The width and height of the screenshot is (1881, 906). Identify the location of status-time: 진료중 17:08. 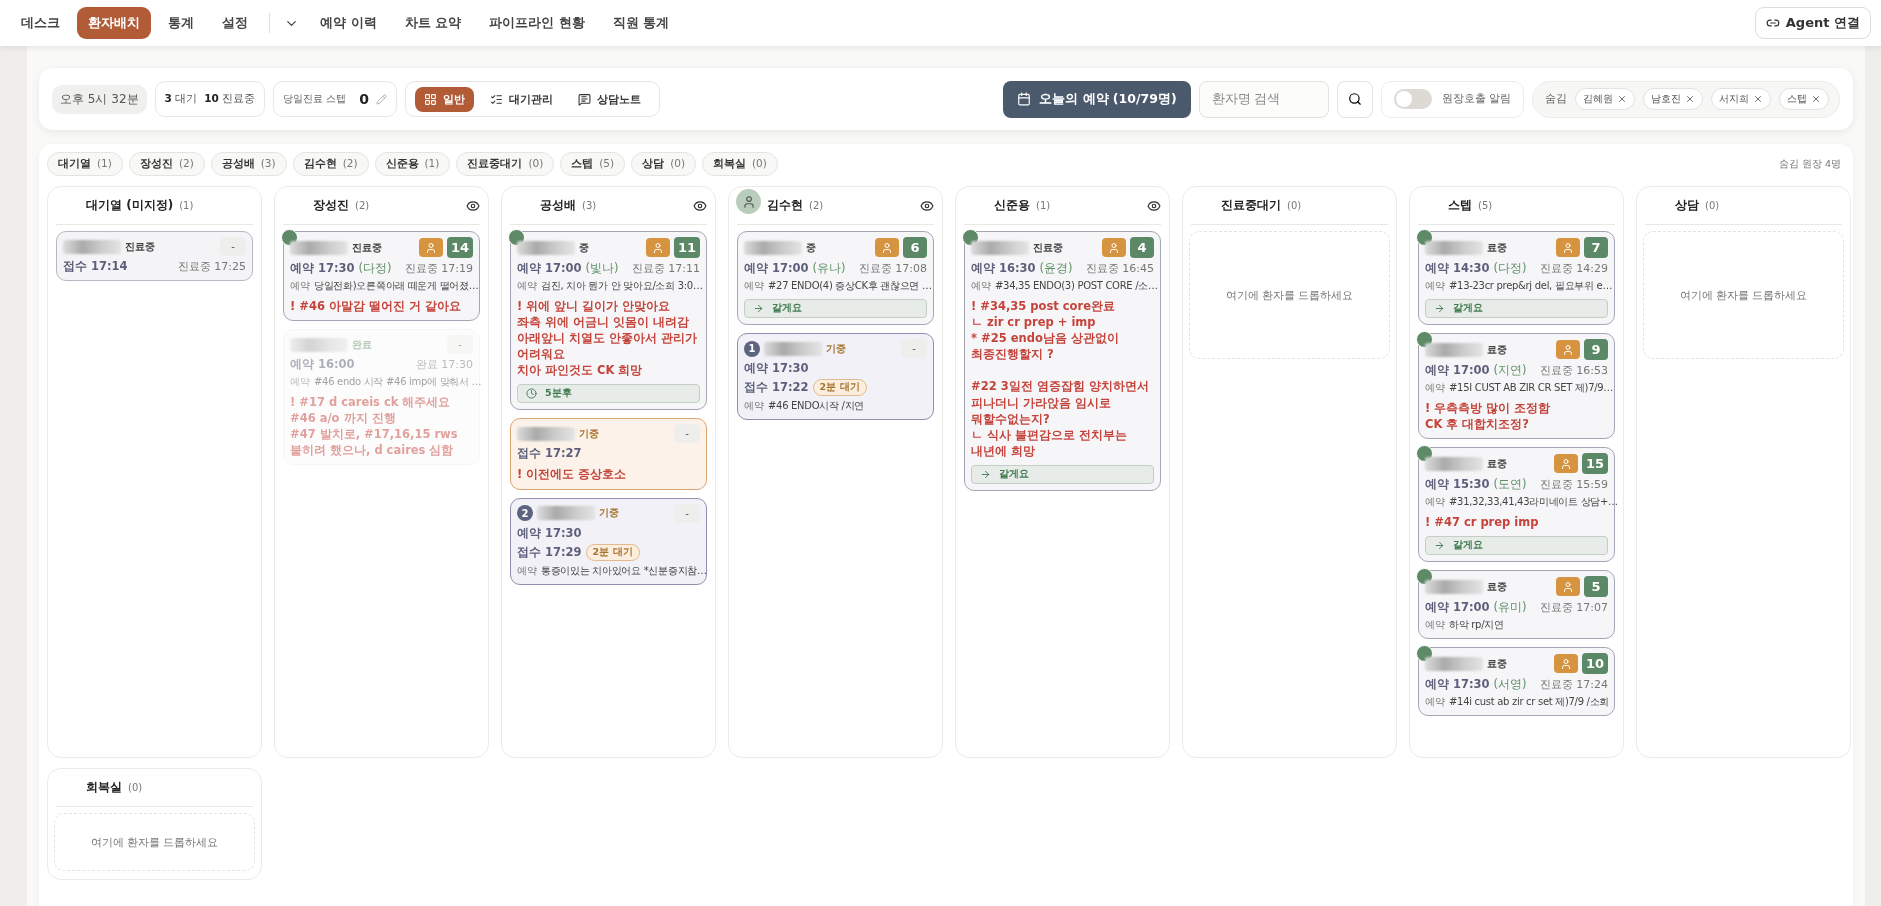
(892, 268).